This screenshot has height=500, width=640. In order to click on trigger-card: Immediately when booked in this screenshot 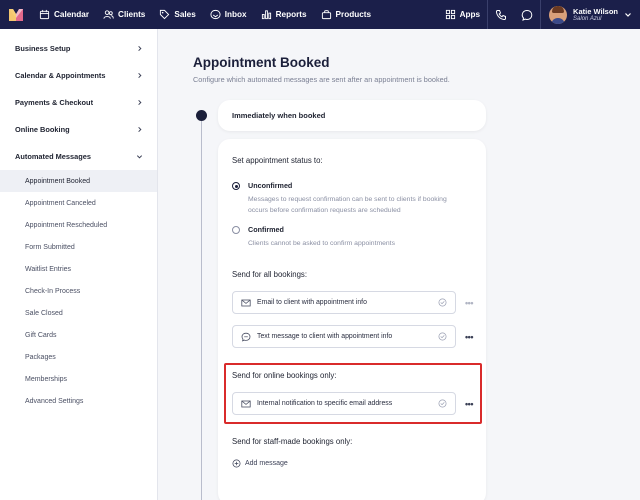, I will do `click(352, 115)`.